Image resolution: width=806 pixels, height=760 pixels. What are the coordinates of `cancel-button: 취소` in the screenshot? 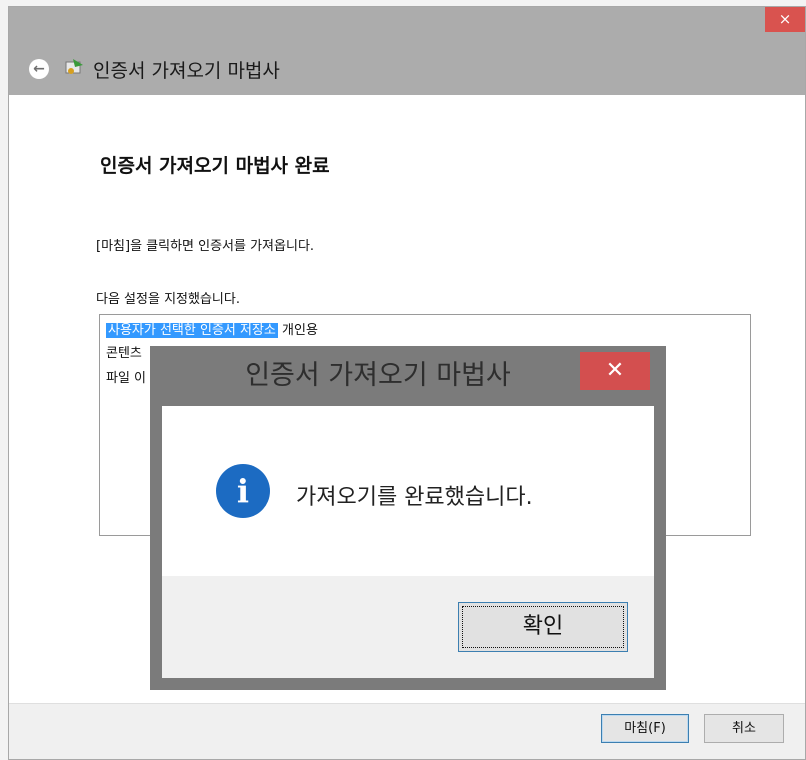 It's located at (744, 728).